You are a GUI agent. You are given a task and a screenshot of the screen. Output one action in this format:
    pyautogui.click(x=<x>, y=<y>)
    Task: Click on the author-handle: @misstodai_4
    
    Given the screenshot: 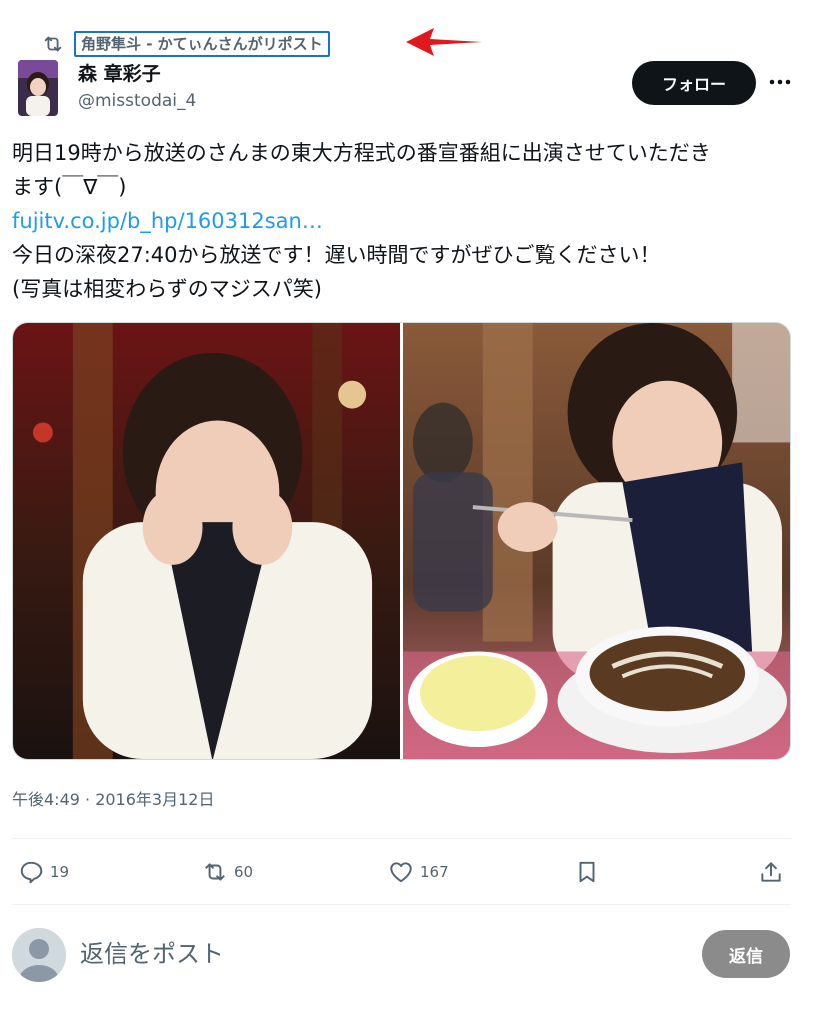 What is the action you would take?
    pyautogui.click(x=137, y=101)
    